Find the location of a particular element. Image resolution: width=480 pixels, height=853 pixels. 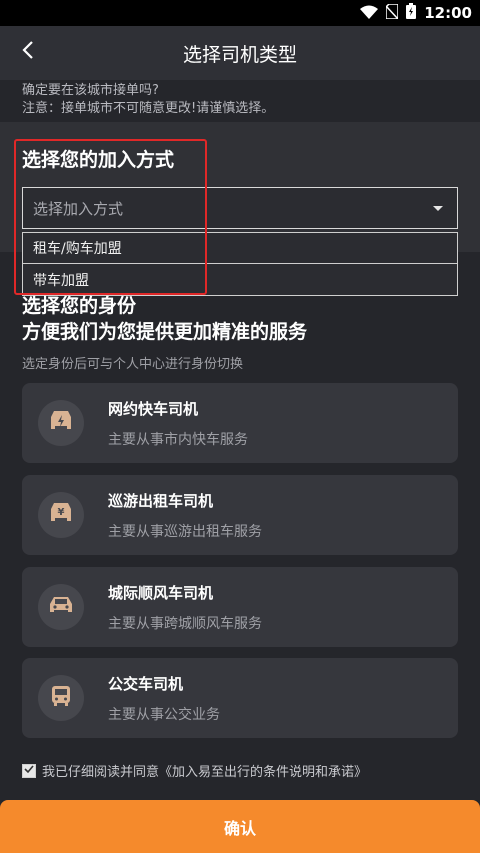

yen-car-icon: ¥ is located at coordinates (61, 515).